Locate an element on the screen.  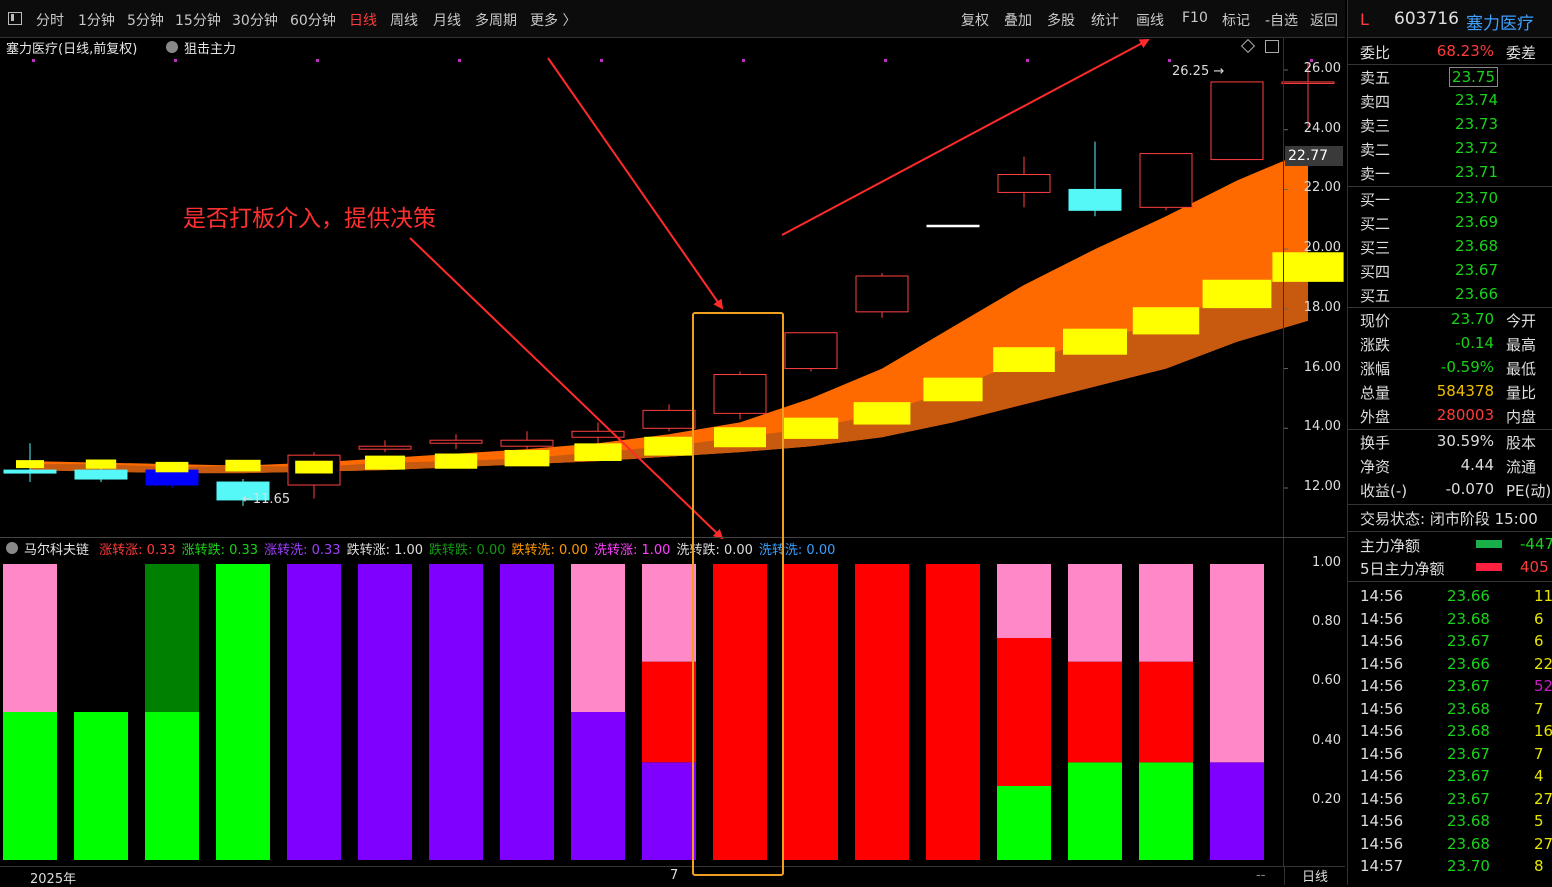
price-tick: 26.00 is located at coordinates (1322, 68).